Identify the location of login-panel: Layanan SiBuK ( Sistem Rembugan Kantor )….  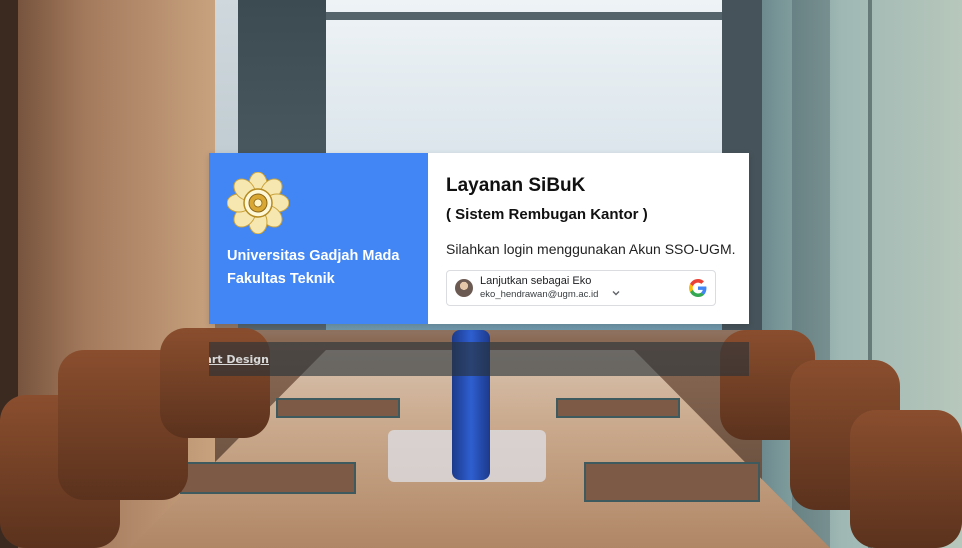
(588, 238).